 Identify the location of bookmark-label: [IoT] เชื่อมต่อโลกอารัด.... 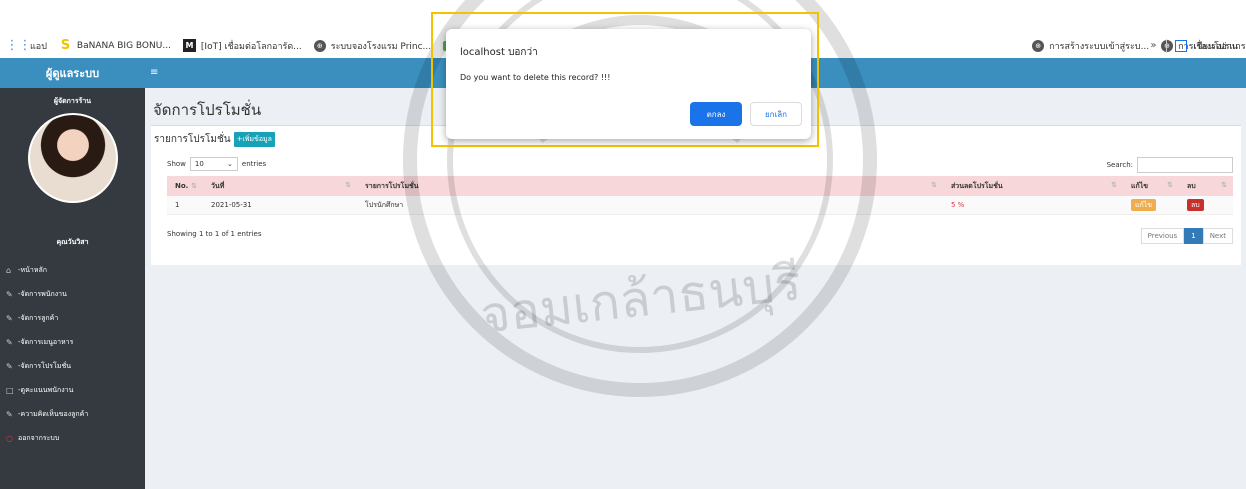
(251, 46).